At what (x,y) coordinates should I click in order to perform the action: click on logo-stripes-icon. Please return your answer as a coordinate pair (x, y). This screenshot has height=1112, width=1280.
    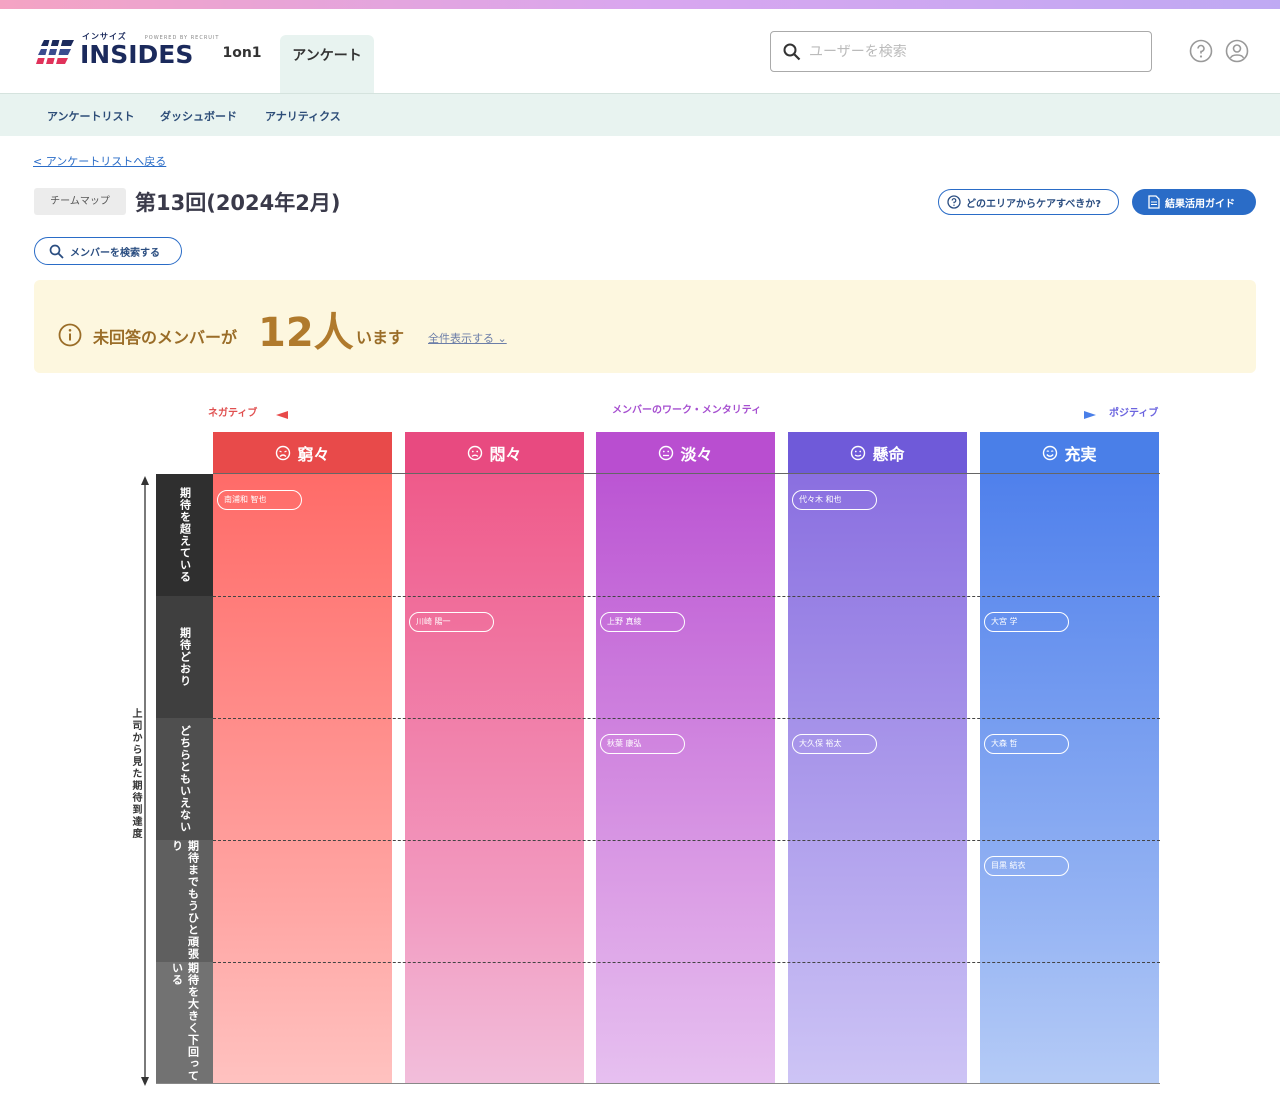
    Looking at the image, I should click on (55, 53).